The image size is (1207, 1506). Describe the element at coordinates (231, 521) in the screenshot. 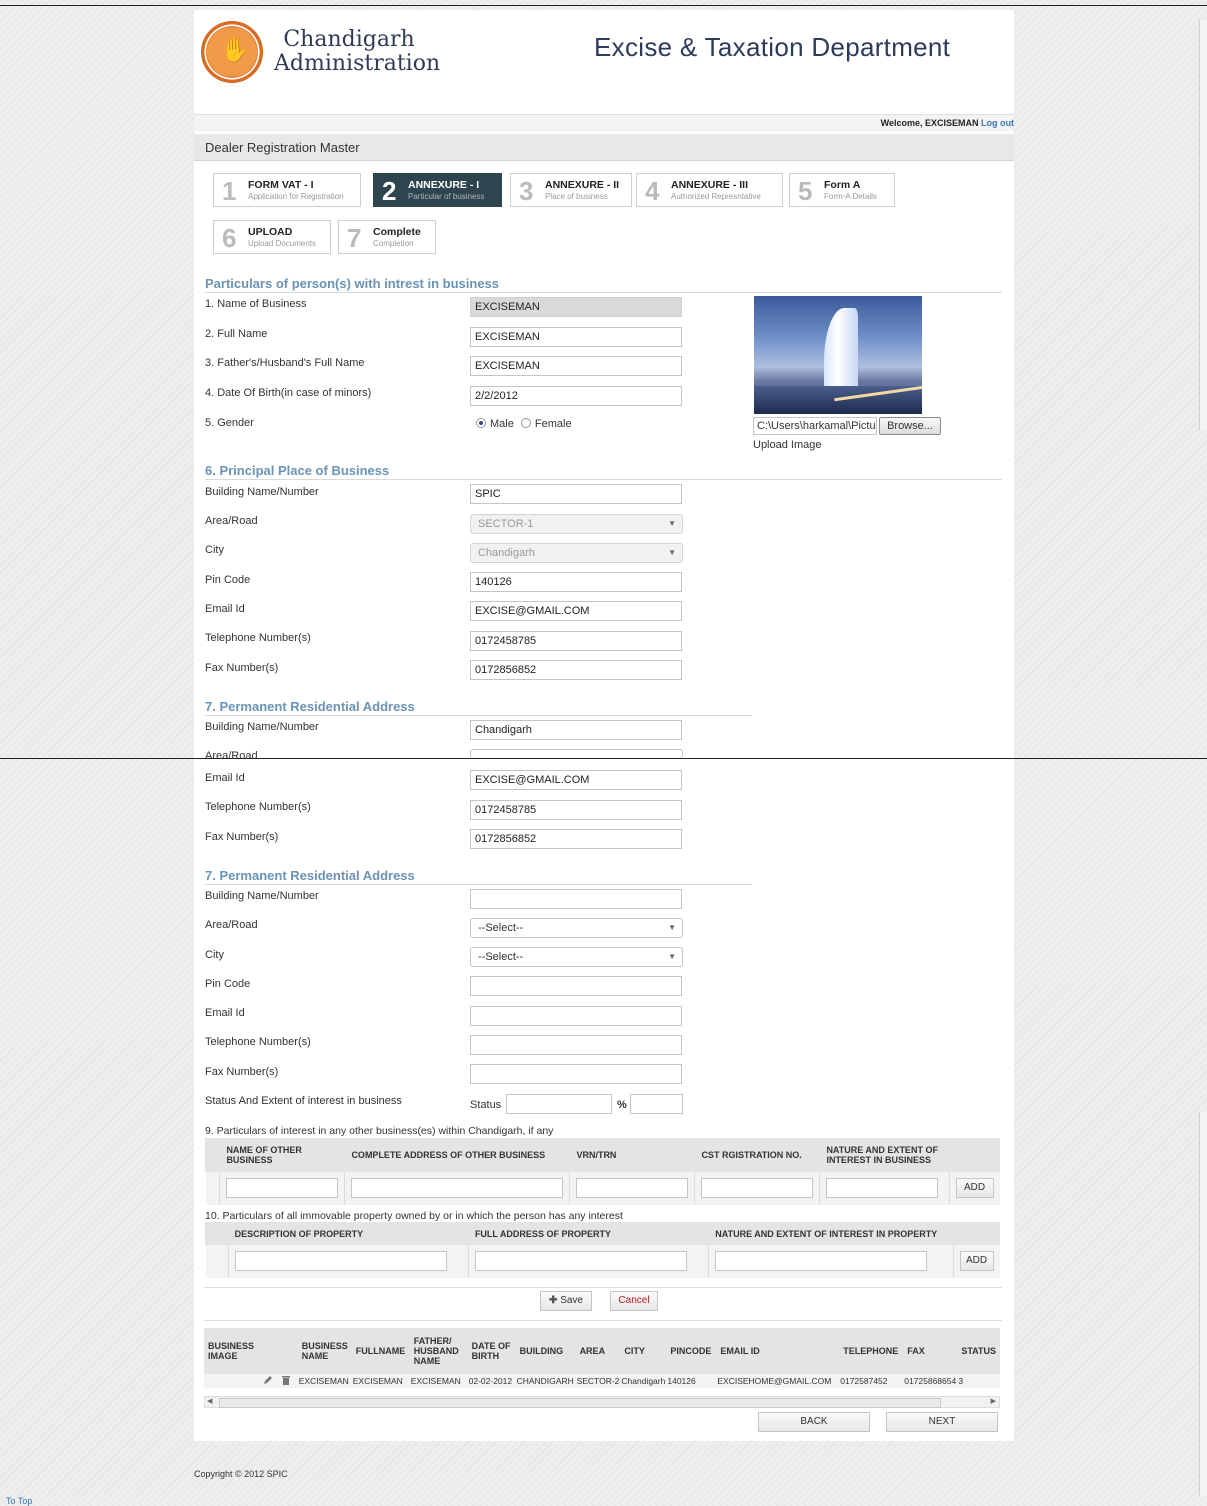

I see `principal-area-label: Area/Road` at that location.